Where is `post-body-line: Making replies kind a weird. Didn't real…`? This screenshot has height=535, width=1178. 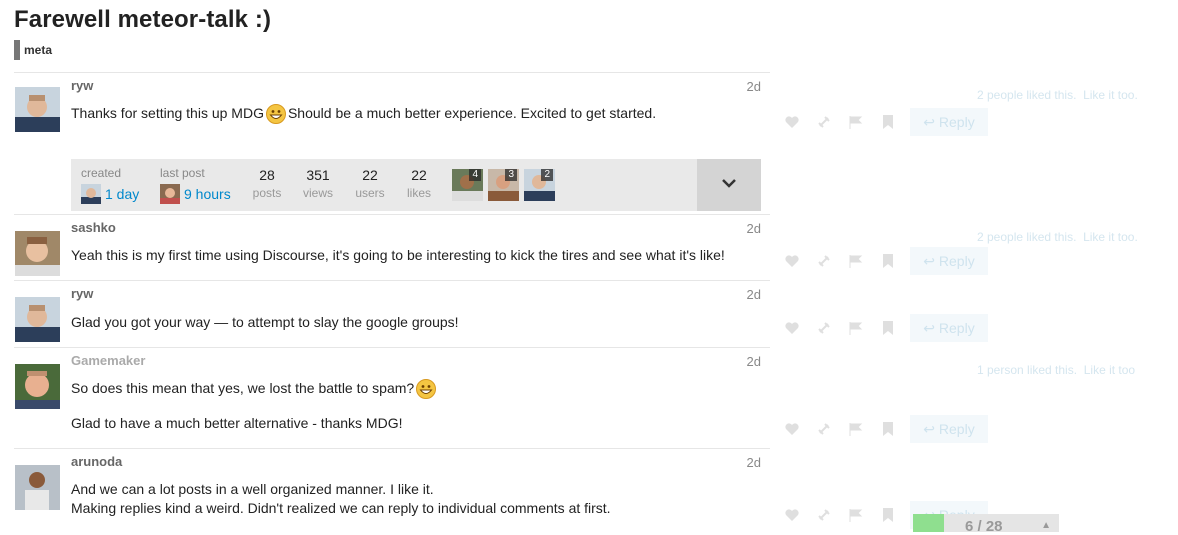
post-body-line: Making replies kind a weird. Didn't real… is located at coordinates (341, 508).